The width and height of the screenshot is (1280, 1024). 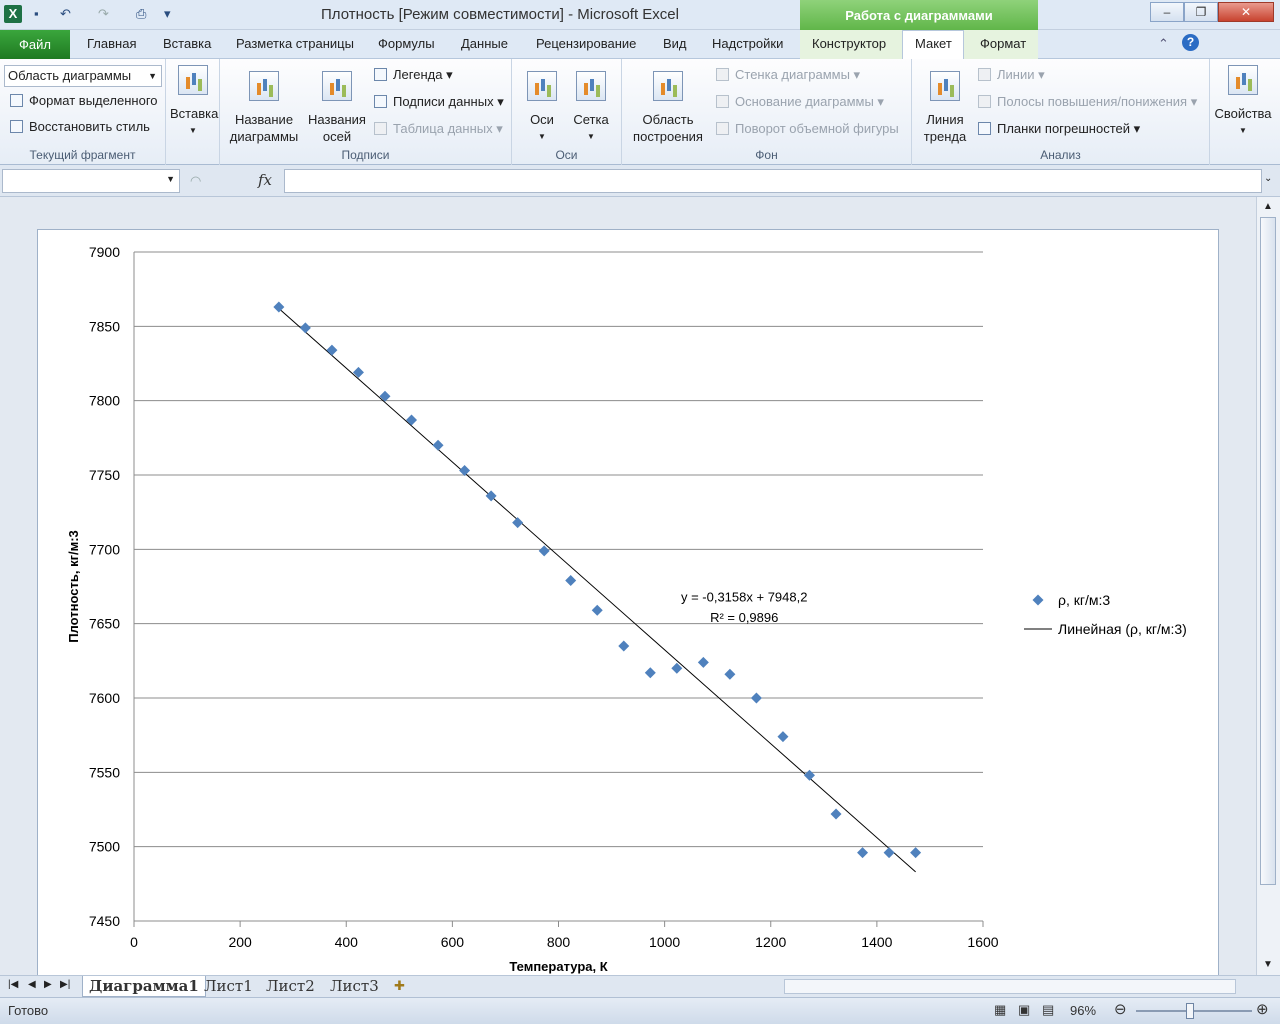 I want to click on insert-icon, so click(x=193, y=80).